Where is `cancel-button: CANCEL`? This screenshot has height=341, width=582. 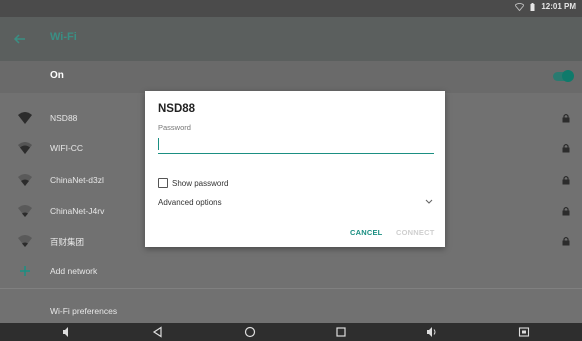
cancel-button: CANCEL is located at coordinates (366, 232).